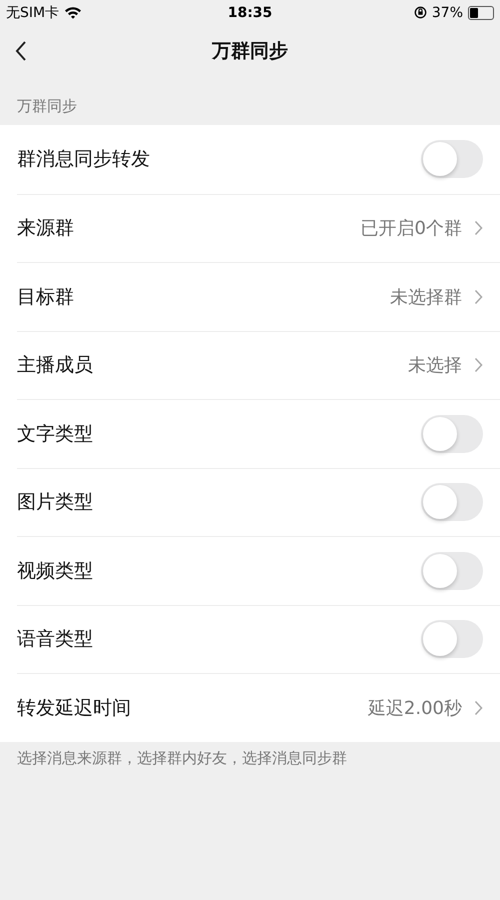  I want to click on row-label: 文字类型, so click(55, 434).